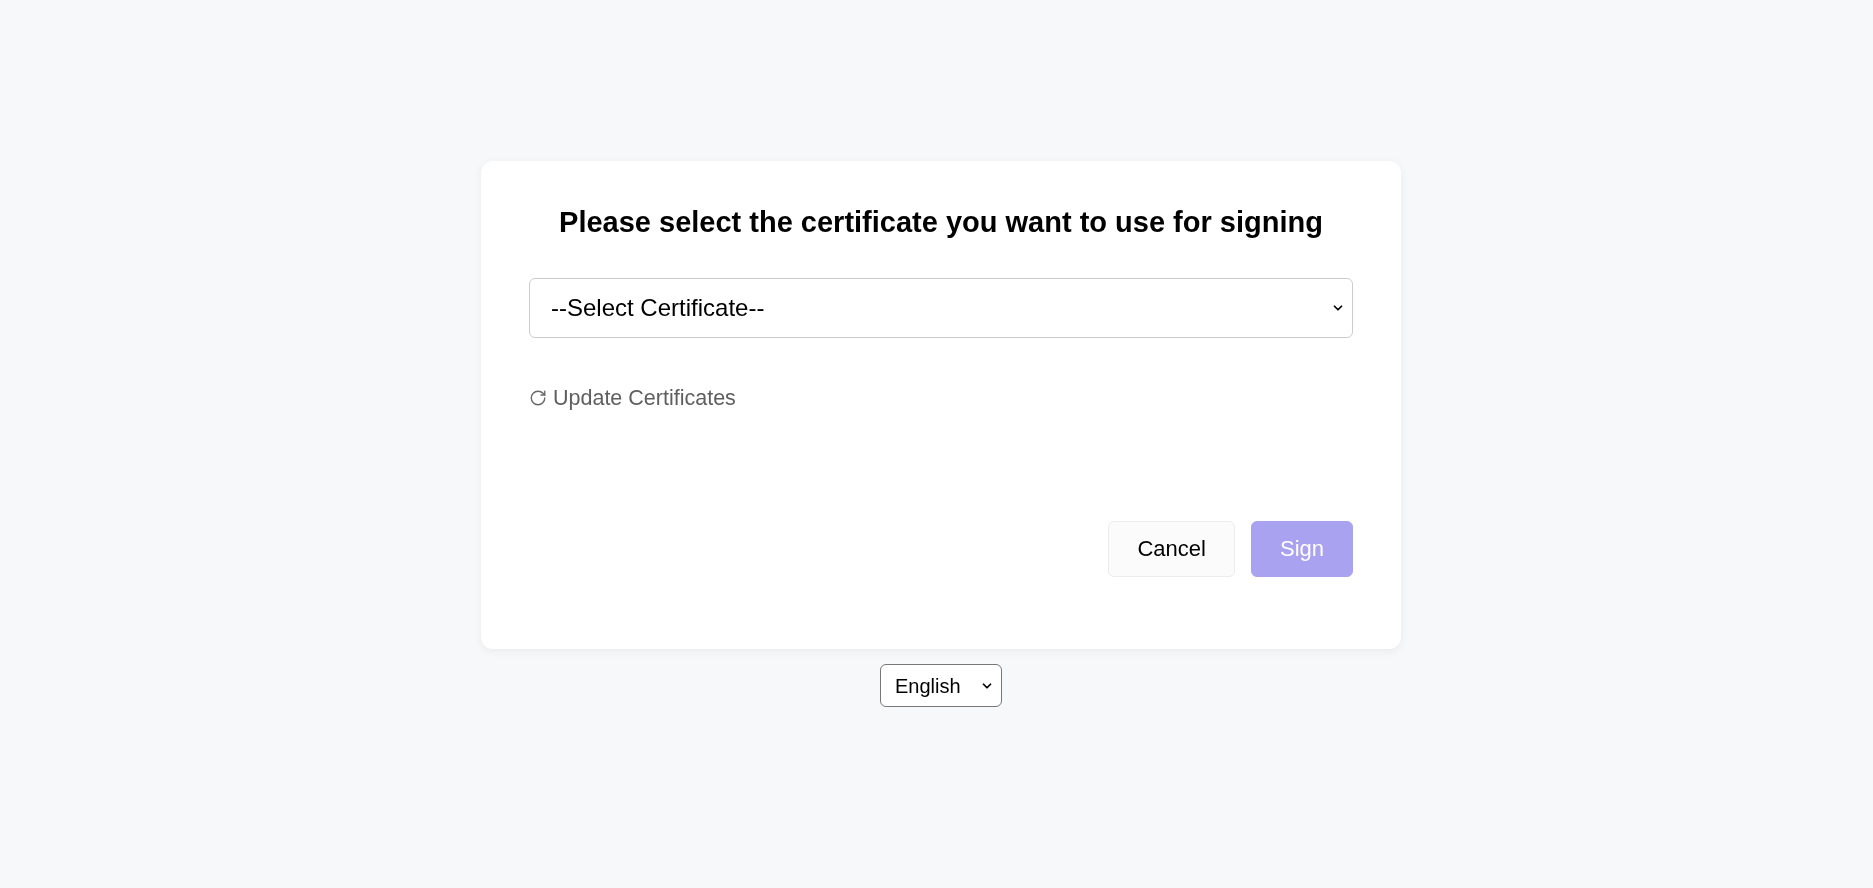 This screenshot has height=888, width=1873. Describe the element at coordinates (941, 222) in the screenshot. I see `dialog-title: Please select the certificate you want to use for signing` at that location.